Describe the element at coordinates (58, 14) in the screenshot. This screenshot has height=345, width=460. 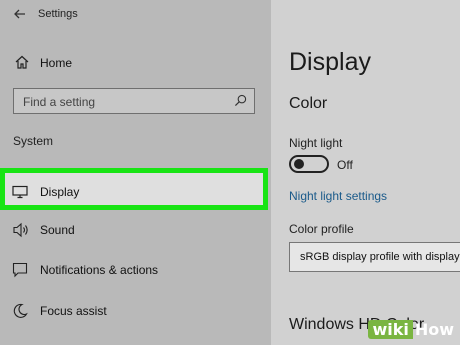
I see `window-title: Settings` at that location.